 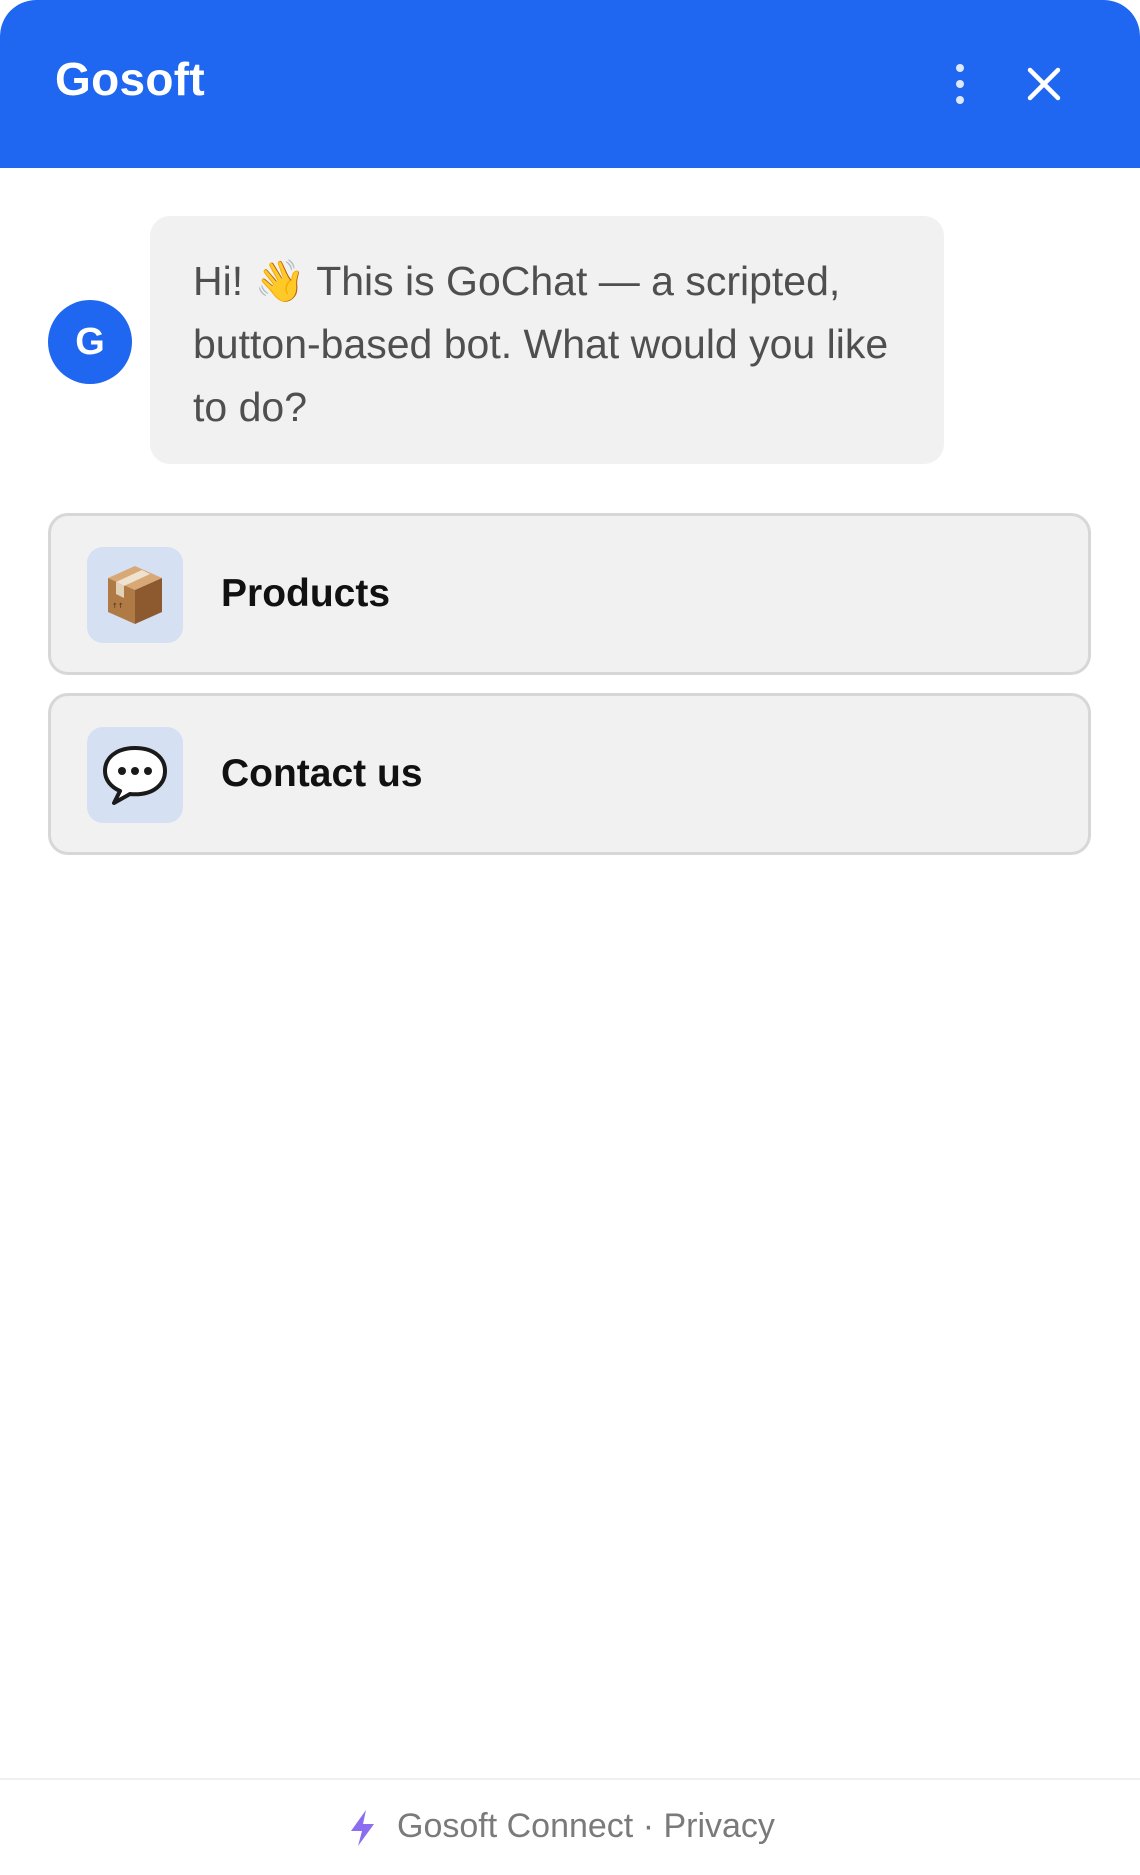 I want to click on option-label: Contact us, so click(x=322, y=773).